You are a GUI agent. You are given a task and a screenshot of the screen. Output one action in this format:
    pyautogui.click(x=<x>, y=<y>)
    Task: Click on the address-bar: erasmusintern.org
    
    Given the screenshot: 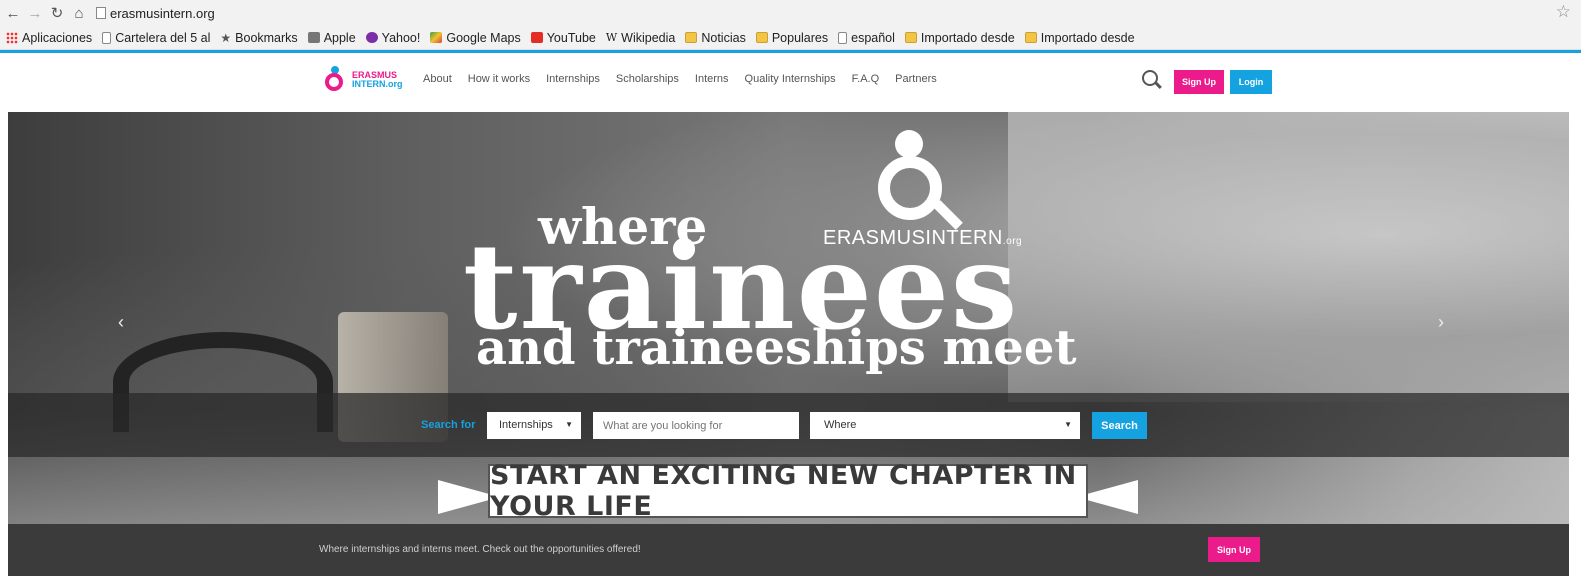 What is the action you would take?
    pyautogui.click(x=155, y=13)
    